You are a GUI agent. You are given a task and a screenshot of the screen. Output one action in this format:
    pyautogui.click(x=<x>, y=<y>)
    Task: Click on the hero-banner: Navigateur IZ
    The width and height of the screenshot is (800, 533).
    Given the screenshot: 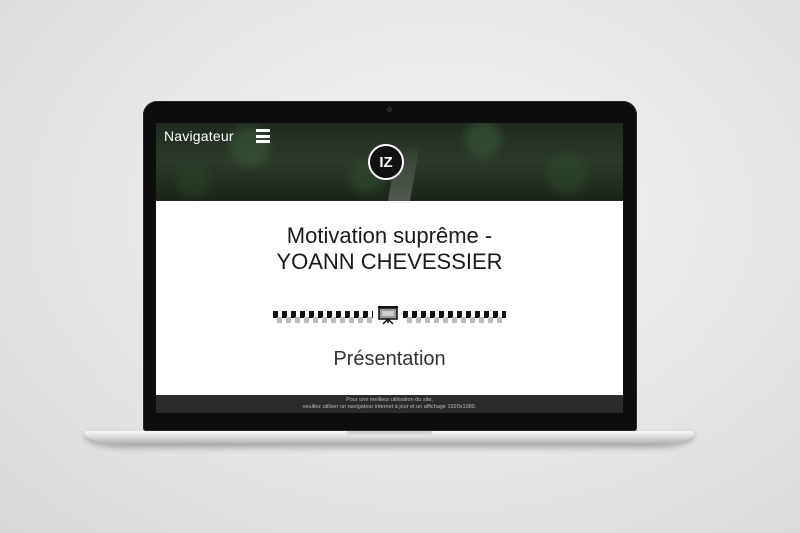 What is the action you would take?
    pyautogui.click(x=389, y=162)
    